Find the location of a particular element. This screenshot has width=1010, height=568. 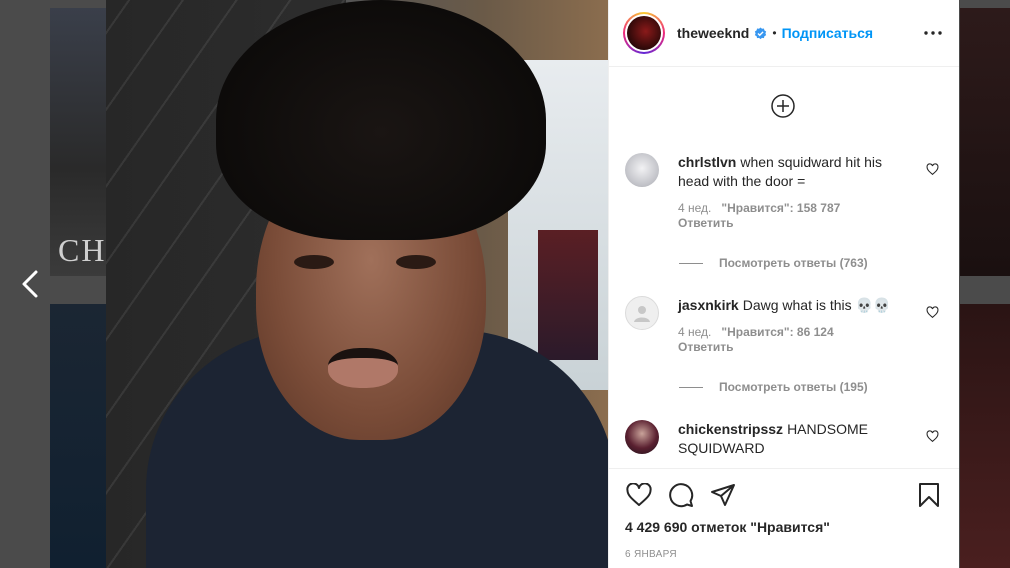

chevron-left-icon is located at coordinates (30, 284).